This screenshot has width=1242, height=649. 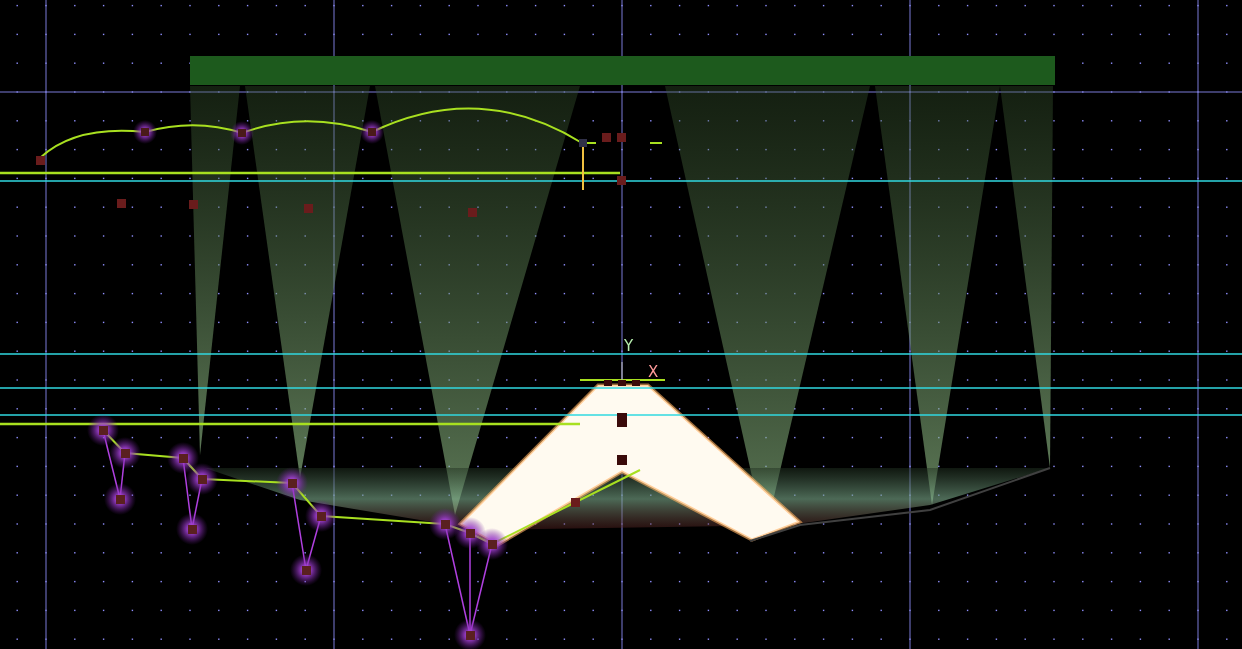 What do you see at coordinates (622, 70) in the screenshot?
I see `light-source-bar` at bounding box center [622, 70].